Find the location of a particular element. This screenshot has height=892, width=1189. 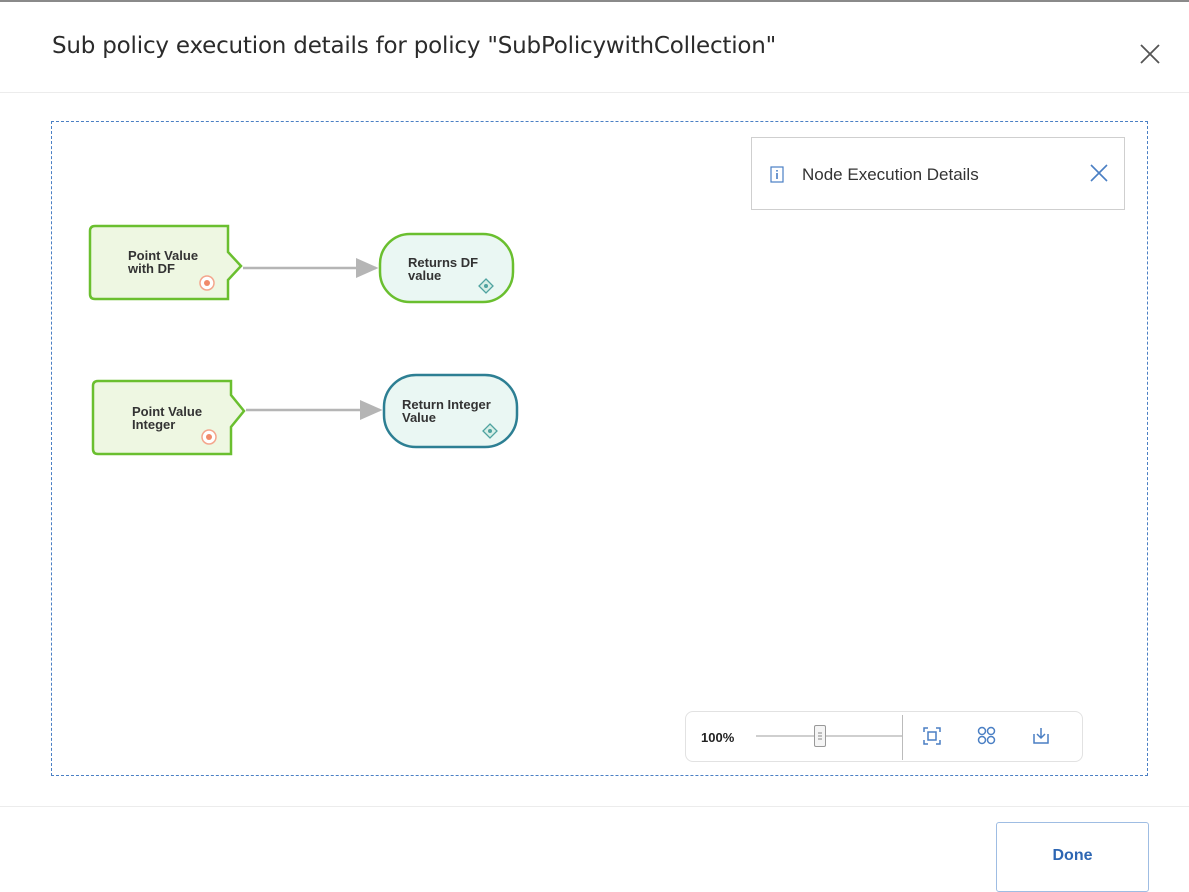

zoom-slider-track is located at coordinates (829, 736).